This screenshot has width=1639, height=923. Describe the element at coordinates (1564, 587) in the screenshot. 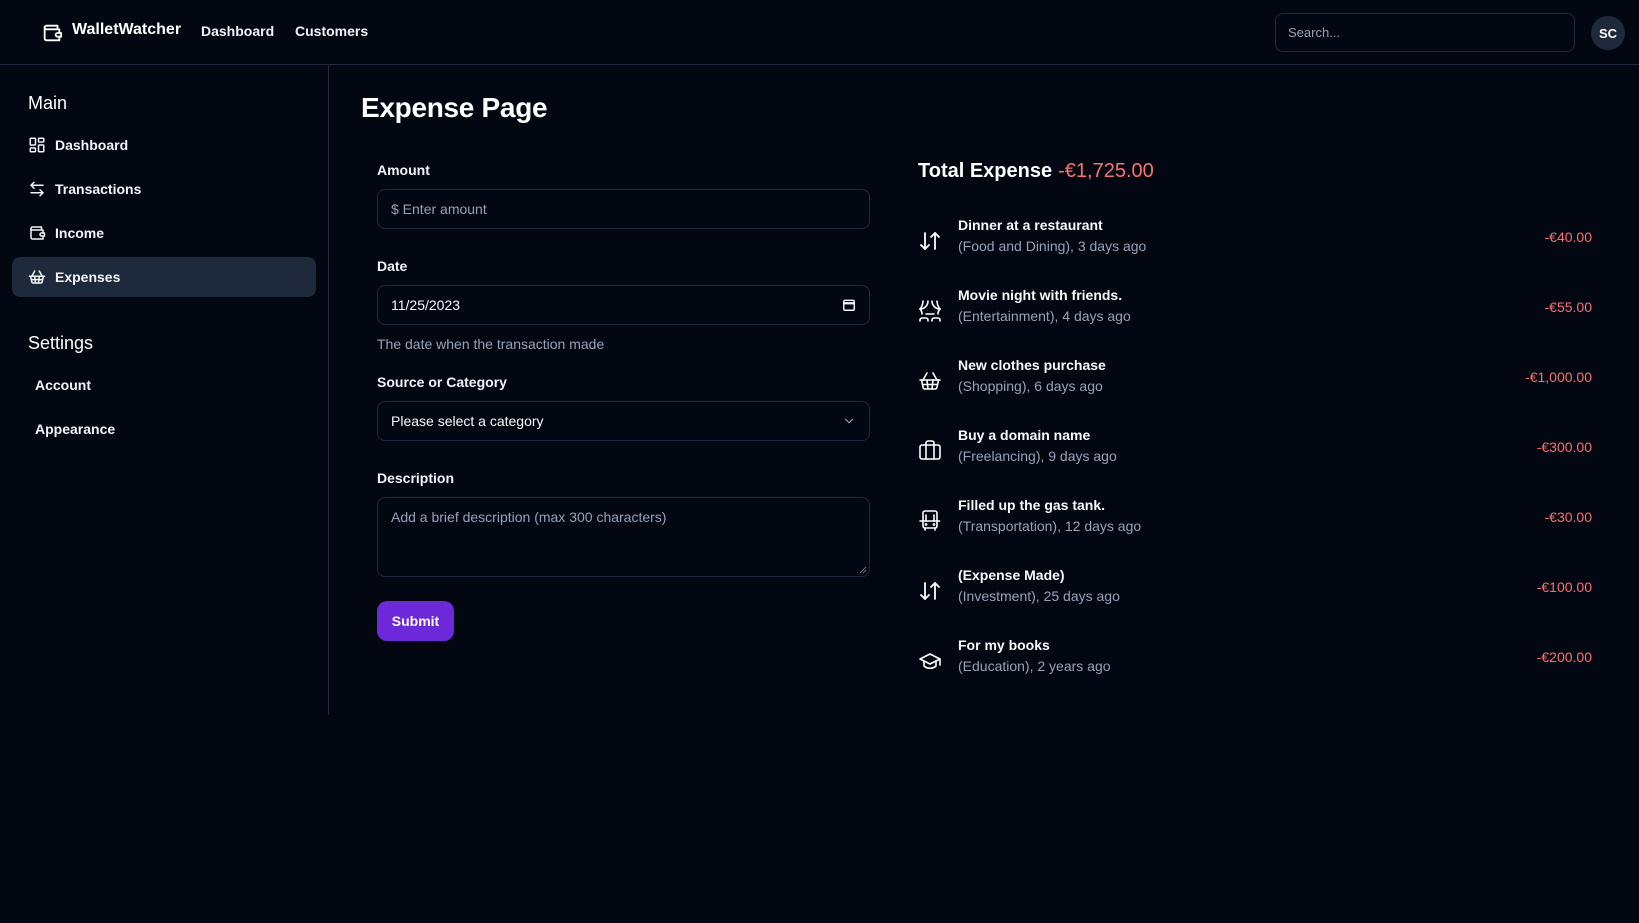

I see `transaction-amount: -€100.00` at that location.